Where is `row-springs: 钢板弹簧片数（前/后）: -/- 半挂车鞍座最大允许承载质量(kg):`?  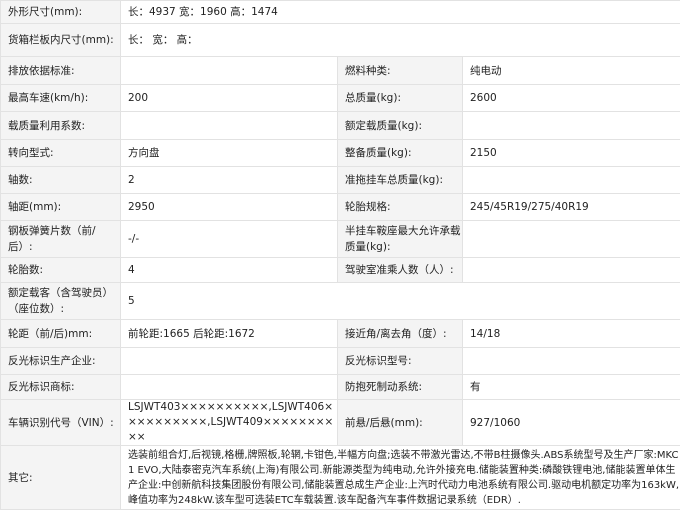
row-springs: 钢板弹簧片数（前/后）: -/- 半挂车鞍座最大允许承载质量(kg): is located at coordinates (340, 239).